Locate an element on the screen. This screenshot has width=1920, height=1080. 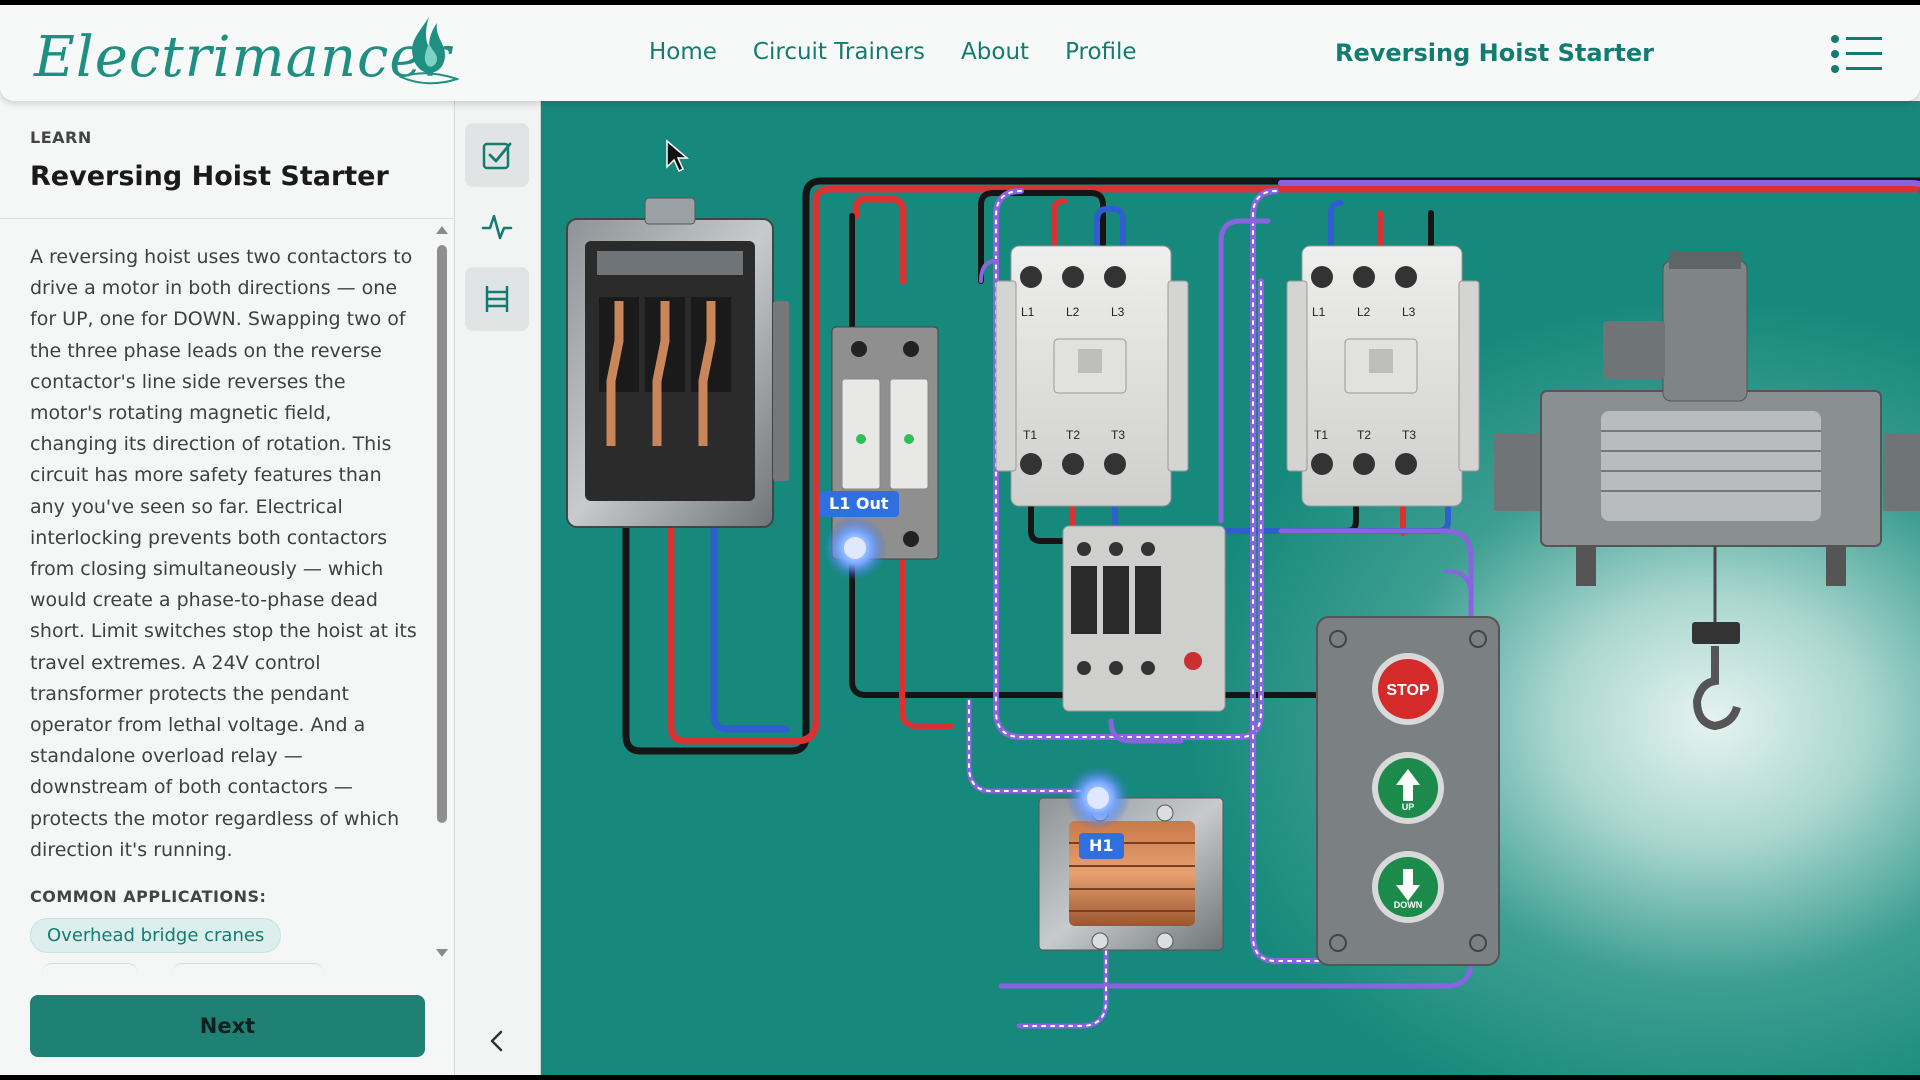
collapse-panel-button is located at coordinates (497, 1041).